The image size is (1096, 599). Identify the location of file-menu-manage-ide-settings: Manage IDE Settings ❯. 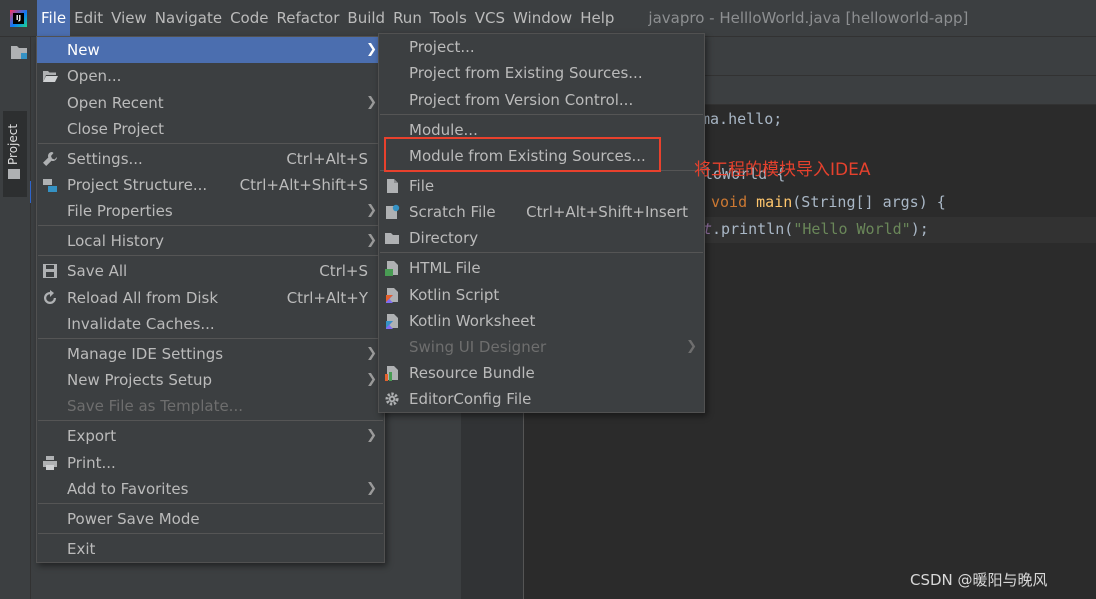
(210, 354).